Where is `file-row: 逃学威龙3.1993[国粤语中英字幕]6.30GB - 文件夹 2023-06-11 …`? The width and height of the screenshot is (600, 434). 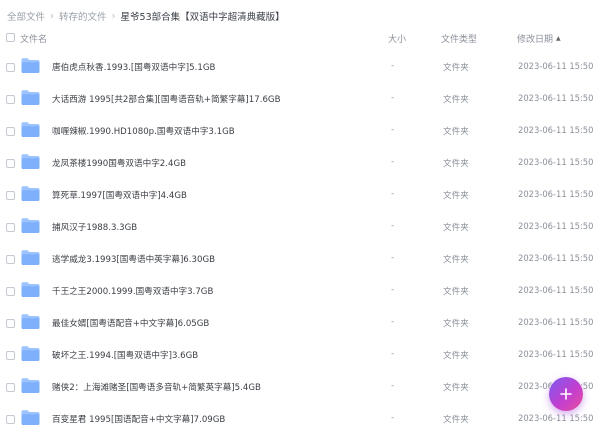 file-row: 逃学威龙3.1993[国粤语中英字幕]6.30GB - 文件夹 2023-06-11 … is located at coordinates (300, 259).